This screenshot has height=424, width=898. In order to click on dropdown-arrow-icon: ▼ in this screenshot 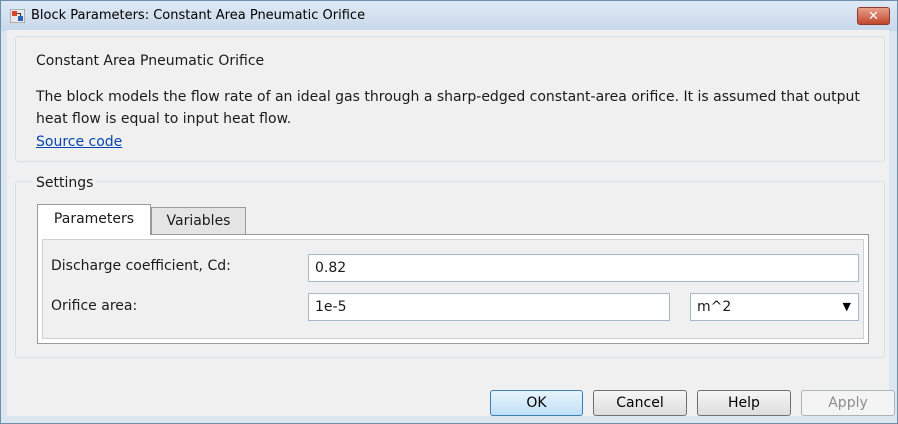, I will do `click(846, 306)`.